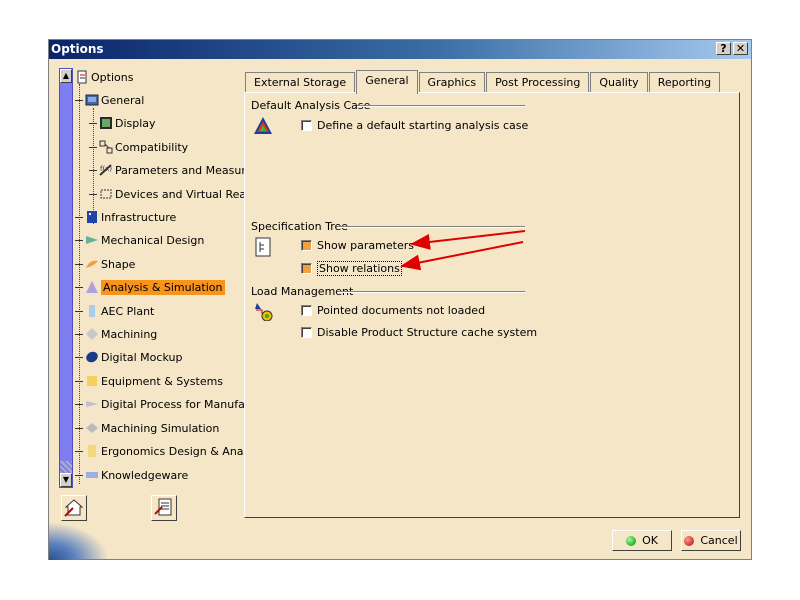 The image size is (800, 600). What do you see at coordinates (468, 240) in the screenshot?
I see `arrow-to-show-parameters` at bounding box center [468, 240].